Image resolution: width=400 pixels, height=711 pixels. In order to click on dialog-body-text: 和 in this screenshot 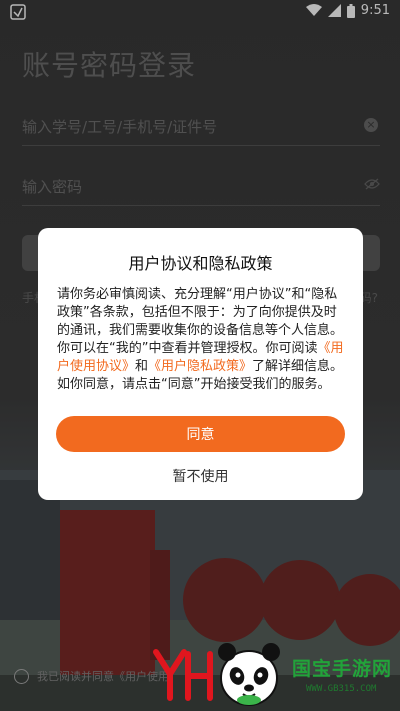, I will do `click(142, 366)`.